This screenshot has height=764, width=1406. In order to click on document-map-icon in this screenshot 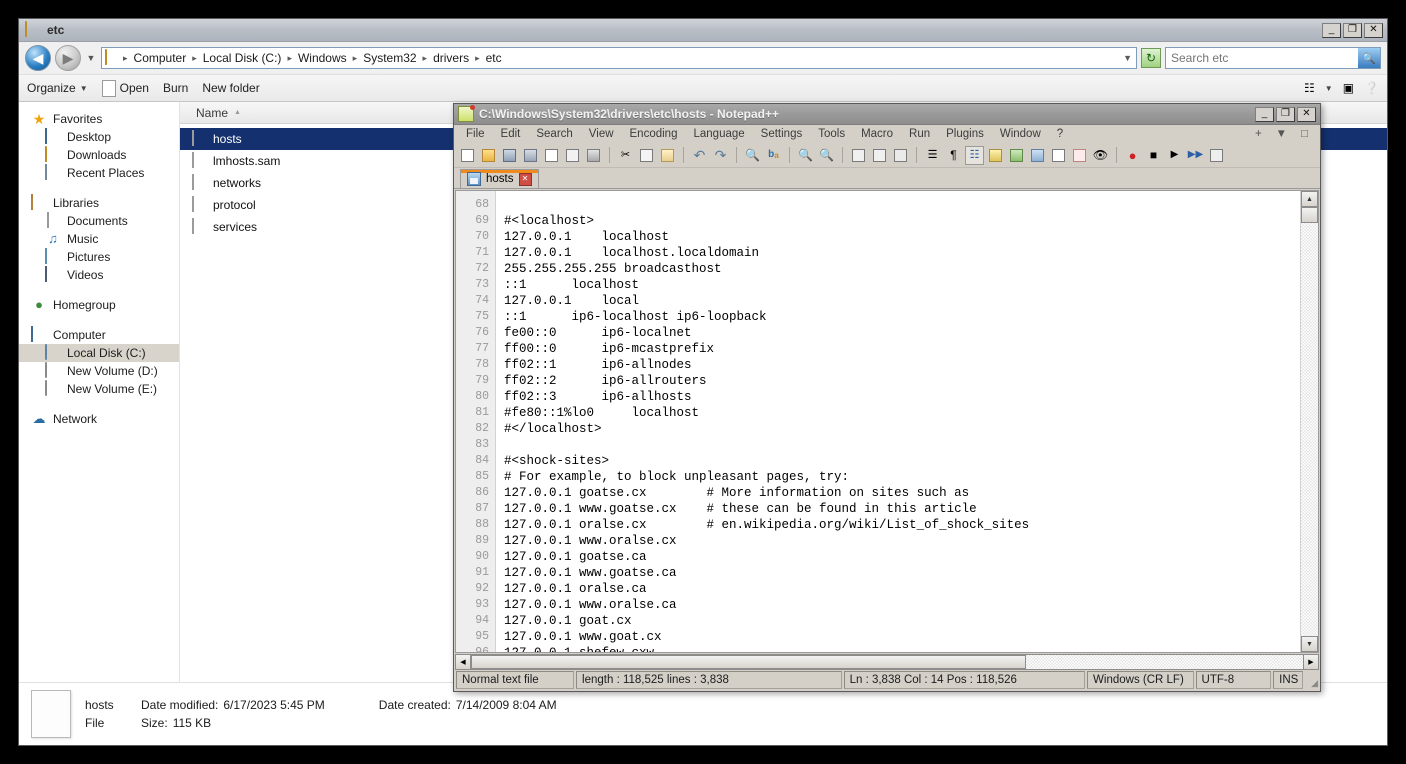, I will do `click(1016, 155)`.